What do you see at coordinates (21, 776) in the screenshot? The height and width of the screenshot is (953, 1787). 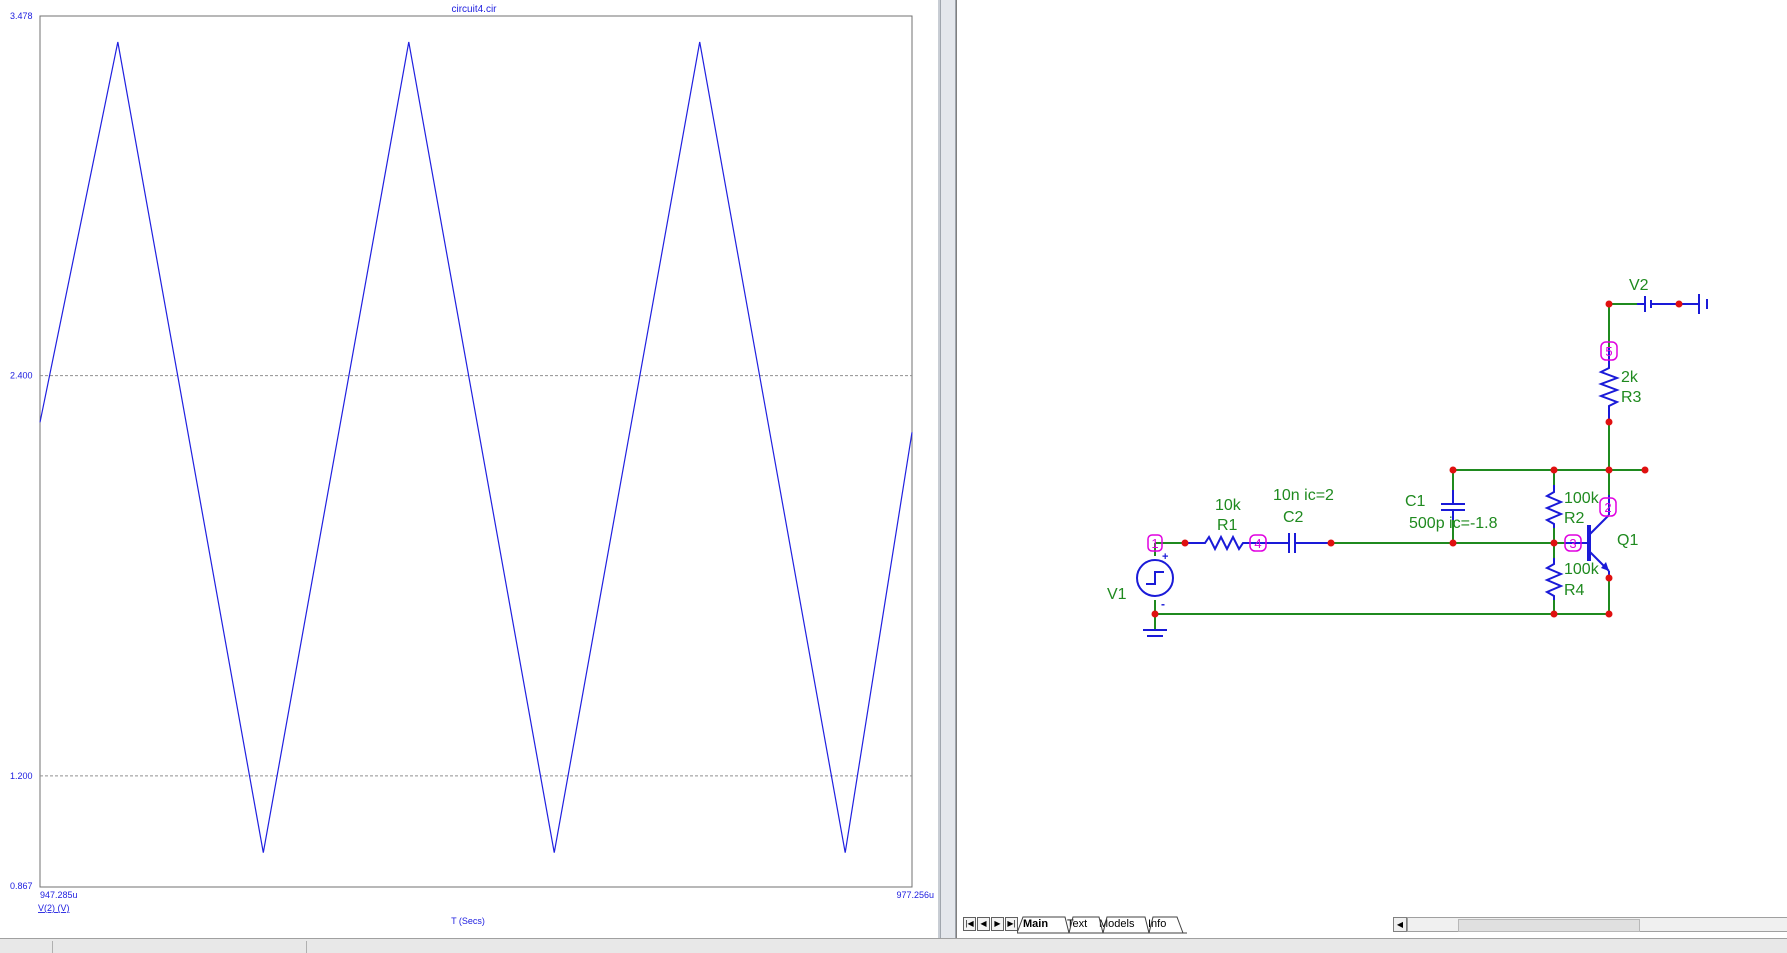 I see `y-tick-1200: 1.200` at bounding box center [21, 776].